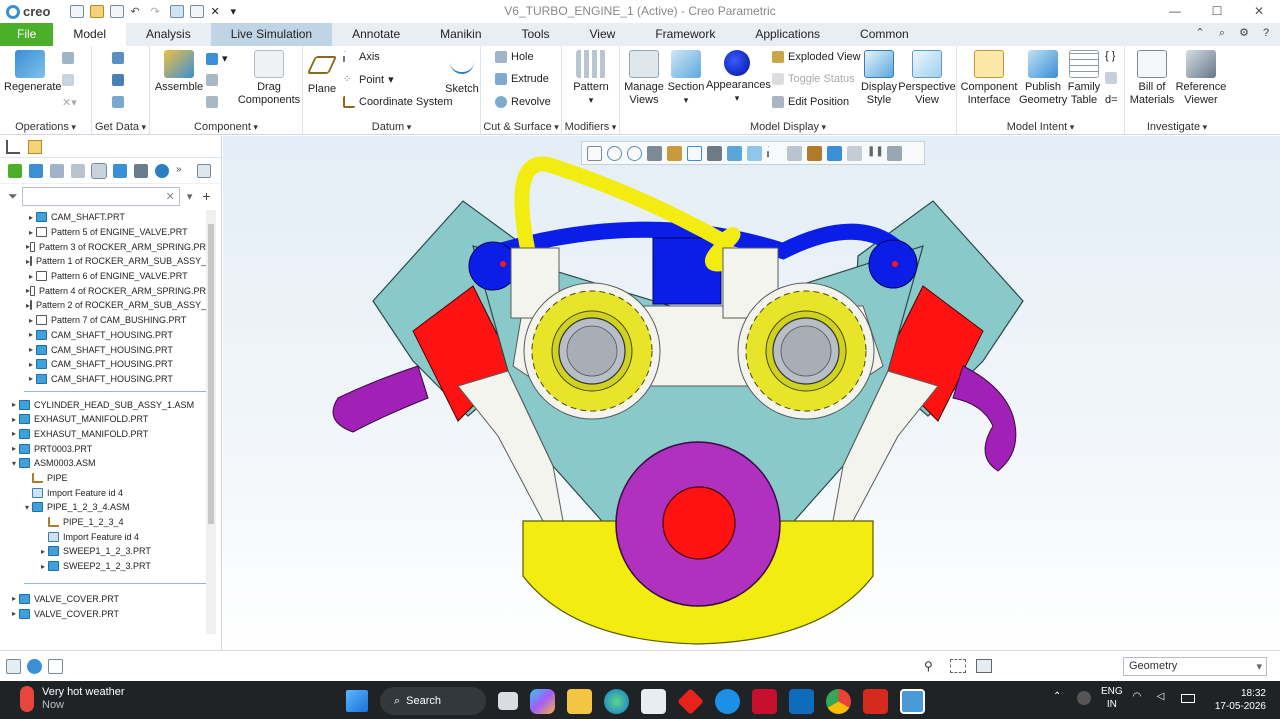  What do you see at coordinates (103, 276) in the screenshot?
I see `tree-row: ▸ Pattern 6 of ENGINE_VALVE.PRT` at bounding box center [103, 276].